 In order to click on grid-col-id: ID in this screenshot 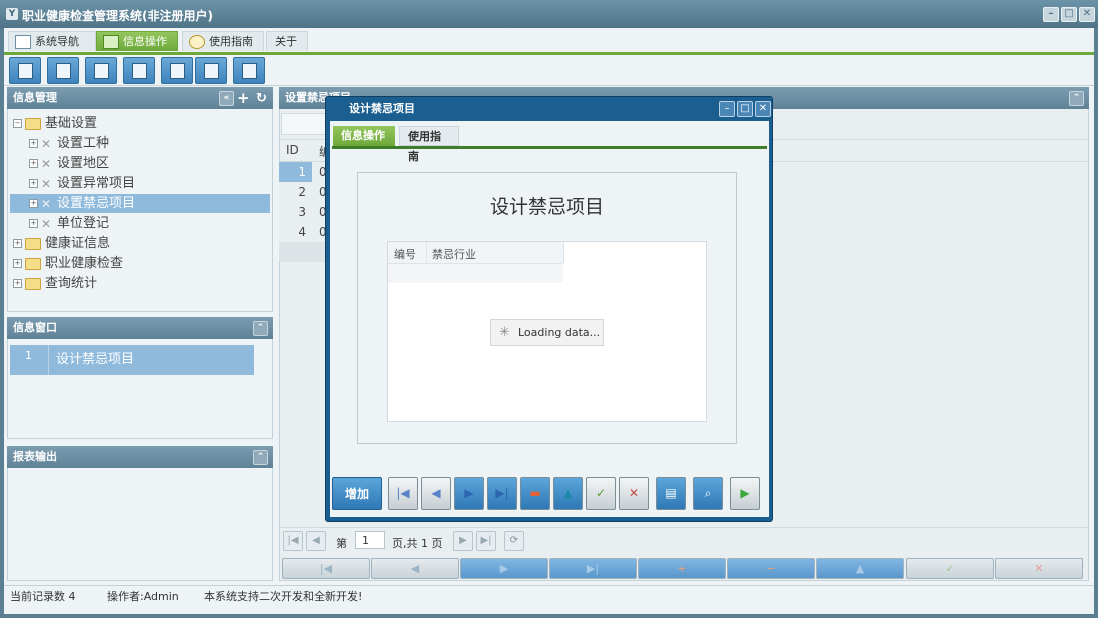, I will do `click(292, 150)`.